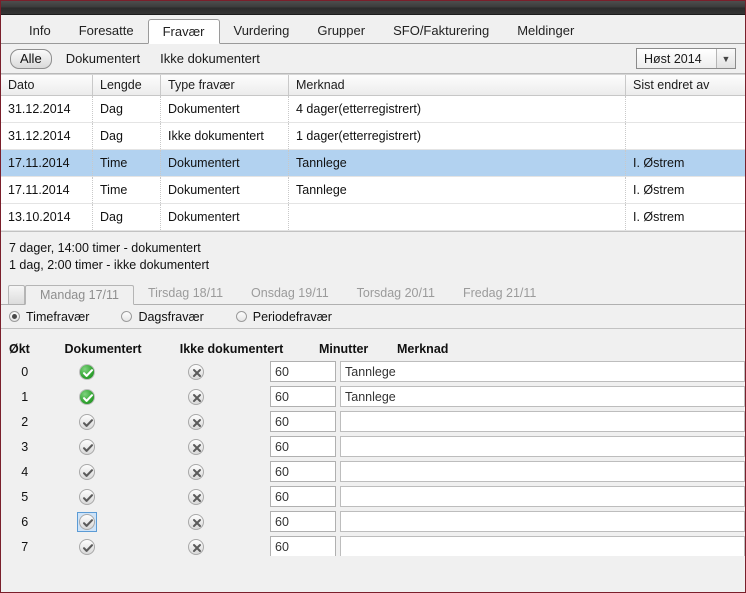 This screenshot has height=593, width=746. I want to click on grid-col-header-merknad: Merknad, so click(457, 85).